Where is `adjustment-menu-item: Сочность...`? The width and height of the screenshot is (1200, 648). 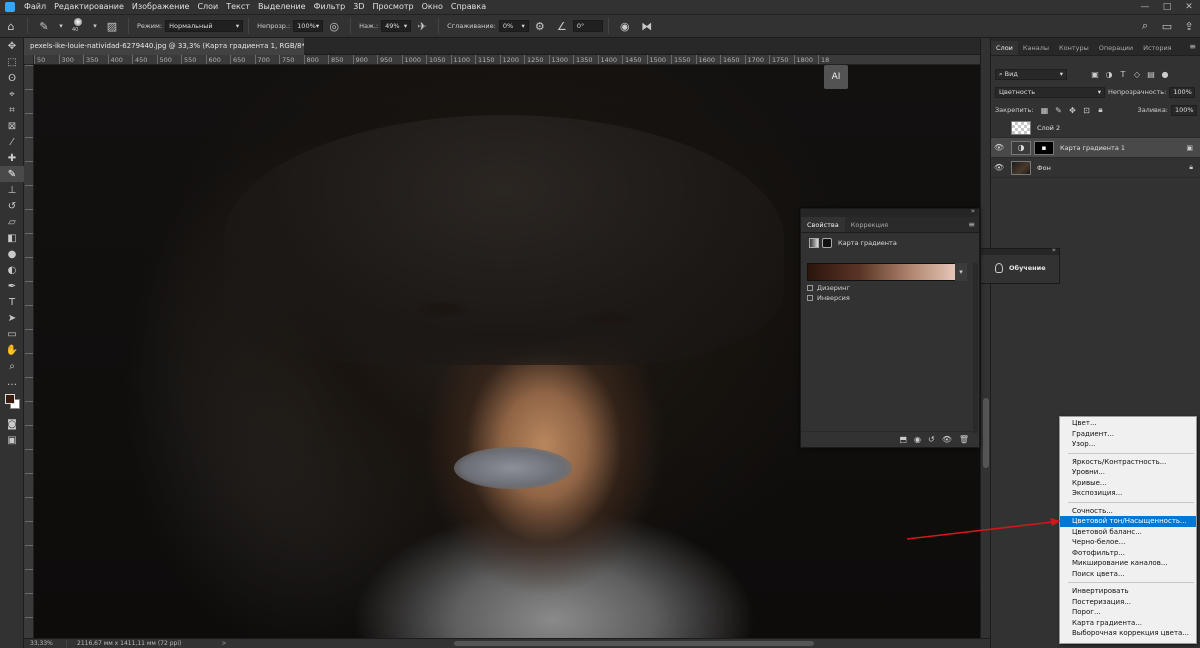
adjustment-menu-item: Сочность... is located at coordinates (1128, 511).